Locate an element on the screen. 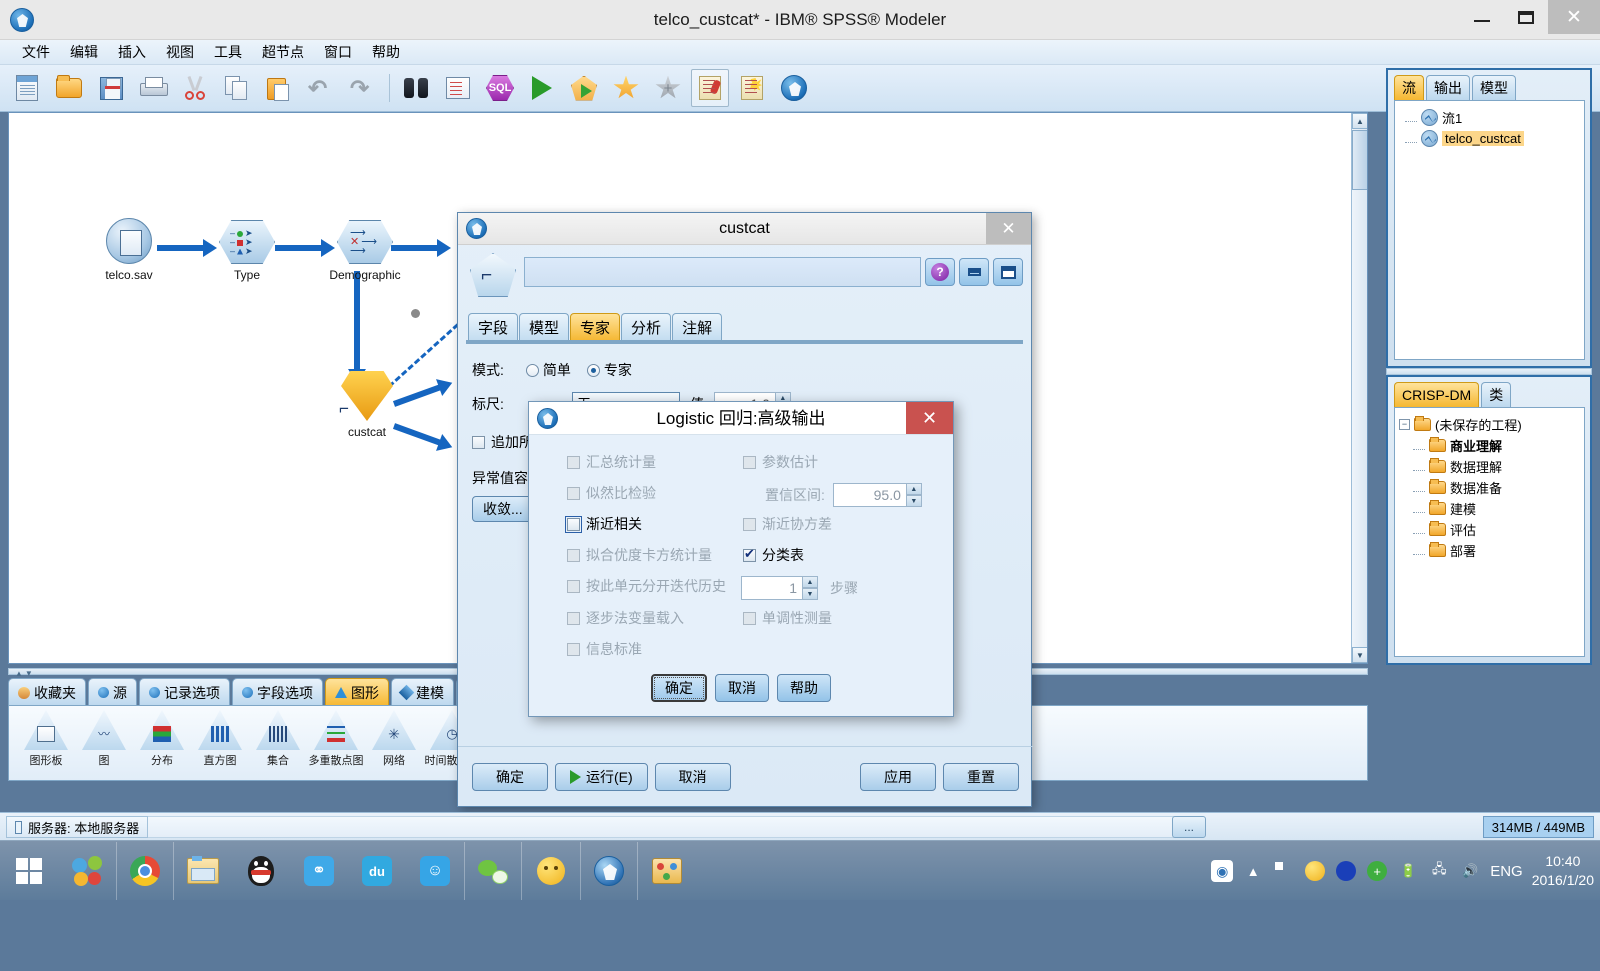 This screenshot has width=1600, height=971. menu-item-file: 文件 is located at coordinates (36, 52).